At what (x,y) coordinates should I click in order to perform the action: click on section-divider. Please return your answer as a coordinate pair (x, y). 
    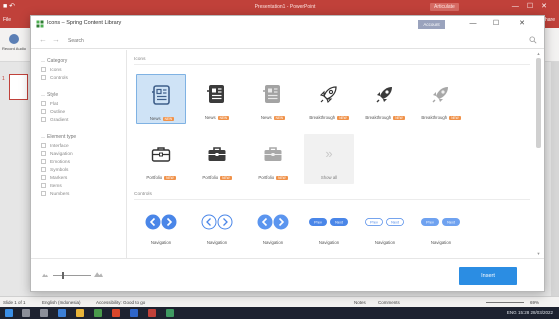
    Looking at the image, I should click on (332, 64).